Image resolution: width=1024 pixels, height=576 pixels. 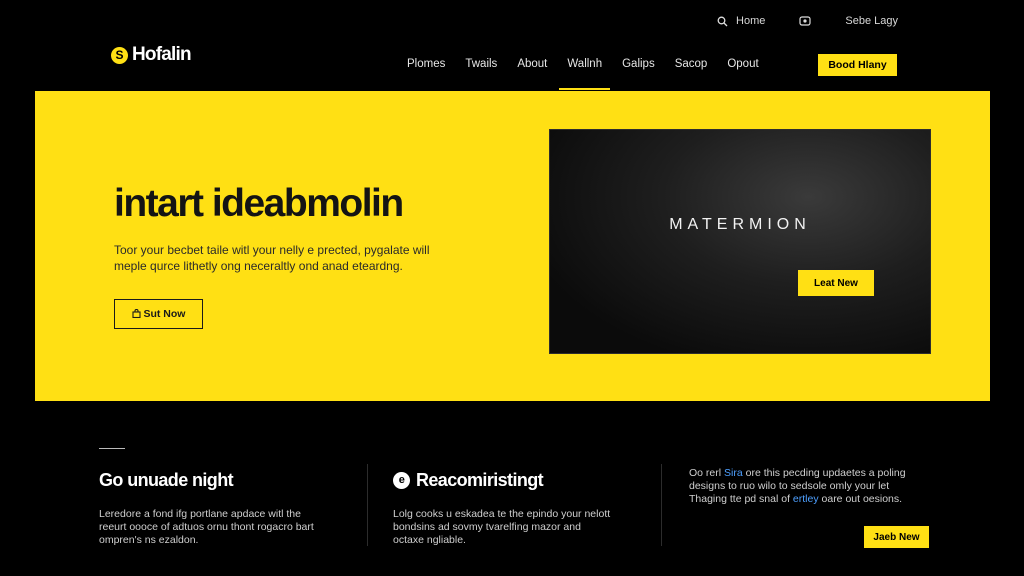 I want to click on media-title: MATERMION, so click(x=740, y=224).